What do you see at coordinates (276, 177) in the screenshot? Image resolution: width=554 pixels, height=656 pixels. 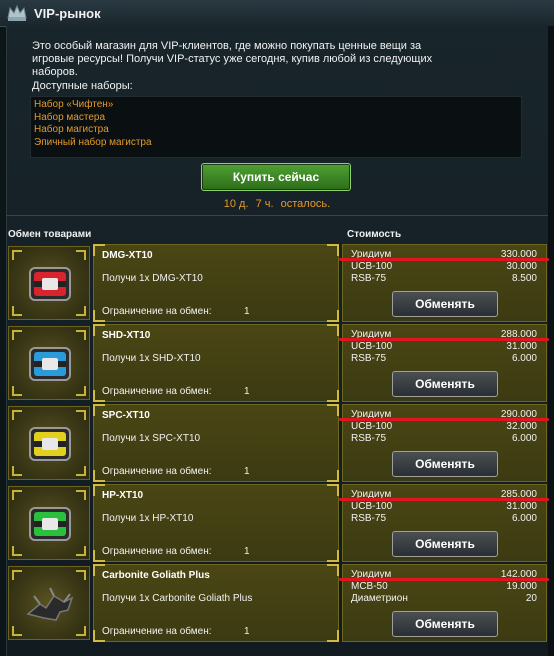 I see `buy-now-button: Купить сейчас` at bounding box center [276, 177].